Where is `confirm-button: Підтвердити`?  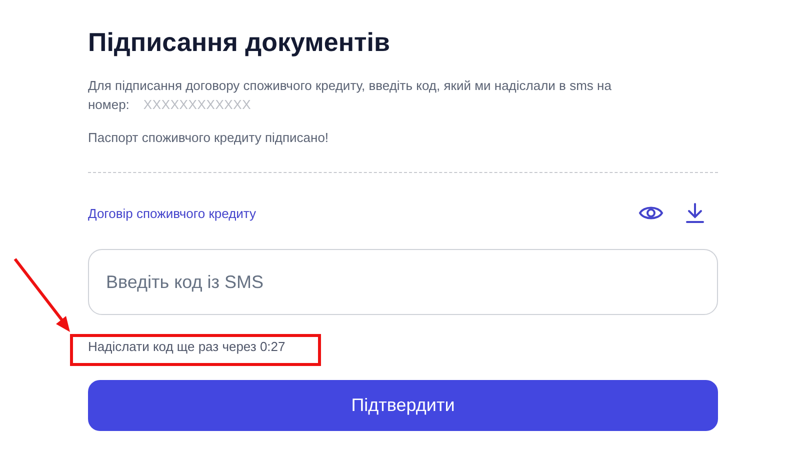
confirm-button: Підтвердити is located at coordinates (403, 405).